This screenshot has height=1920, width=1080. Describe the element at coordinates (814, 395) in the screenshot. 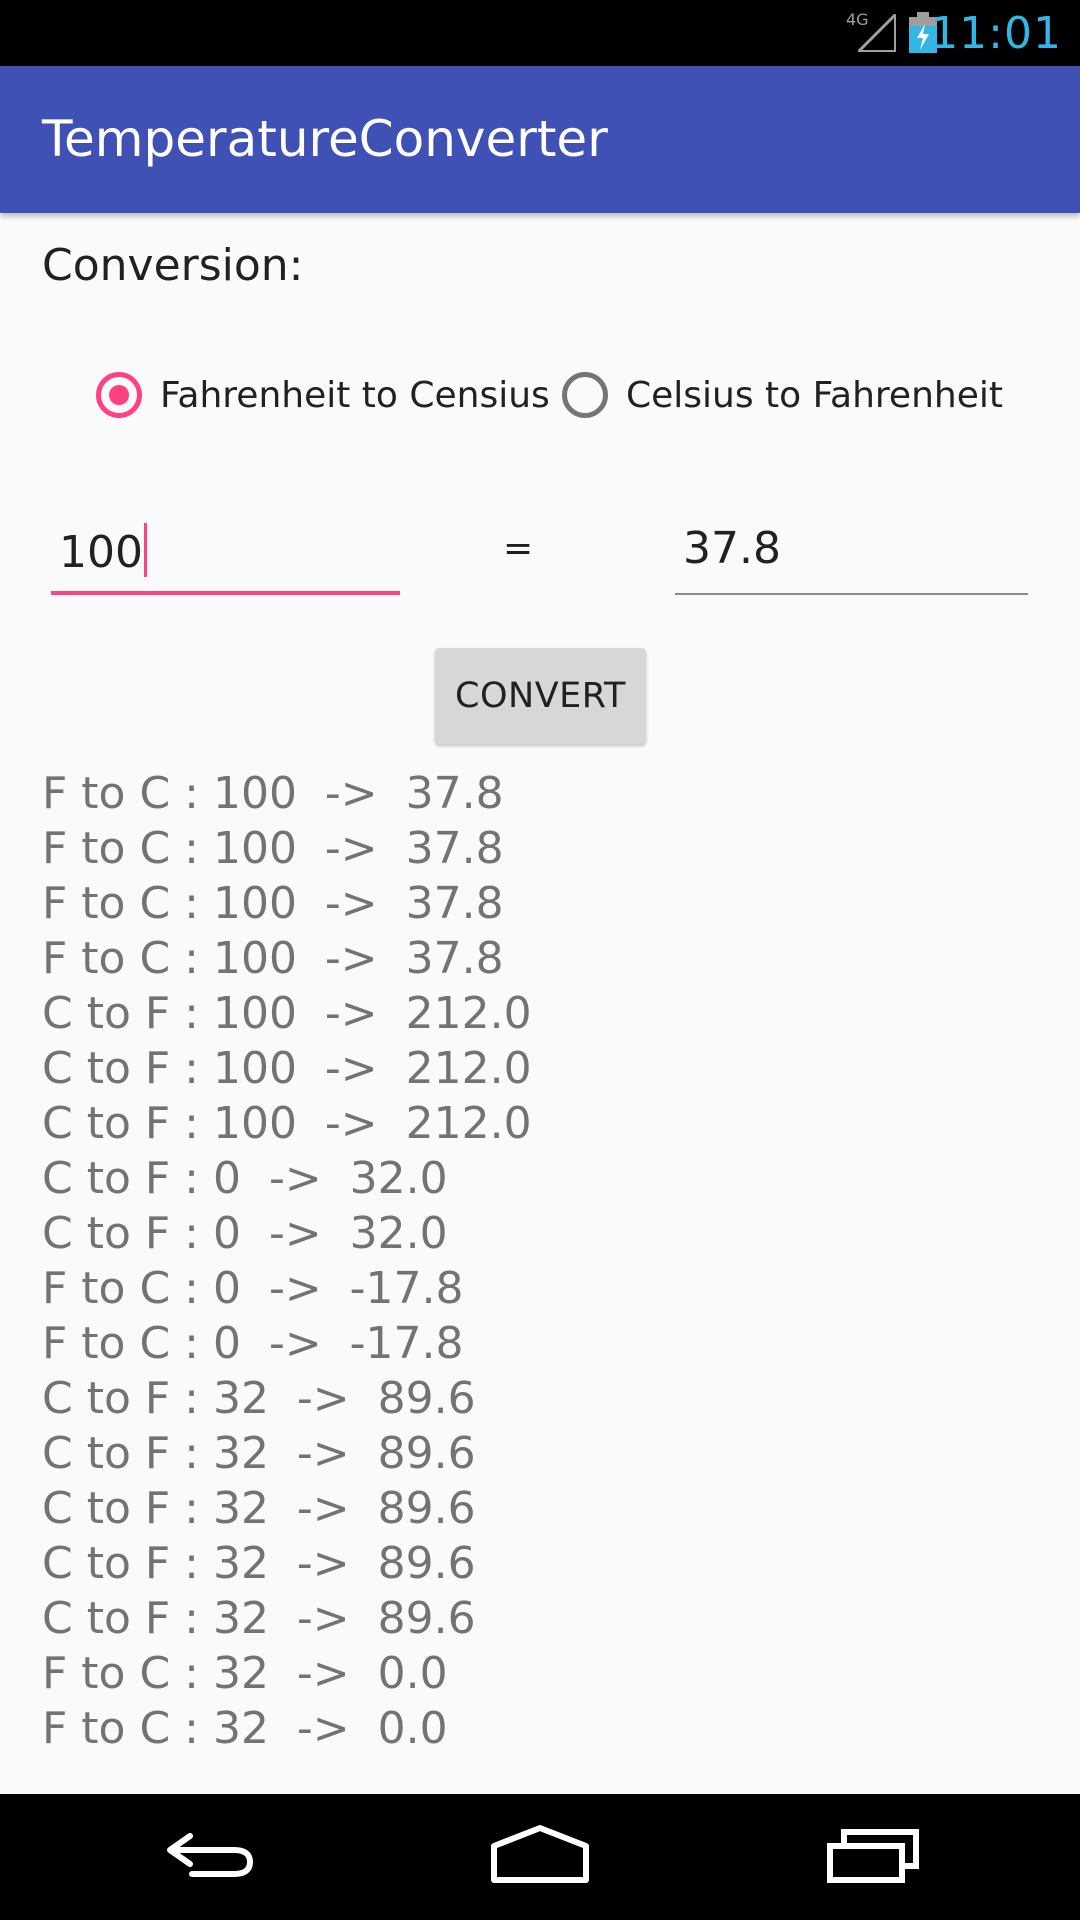

I see `radio-label: Celsius to Fahrenheit` at that location.